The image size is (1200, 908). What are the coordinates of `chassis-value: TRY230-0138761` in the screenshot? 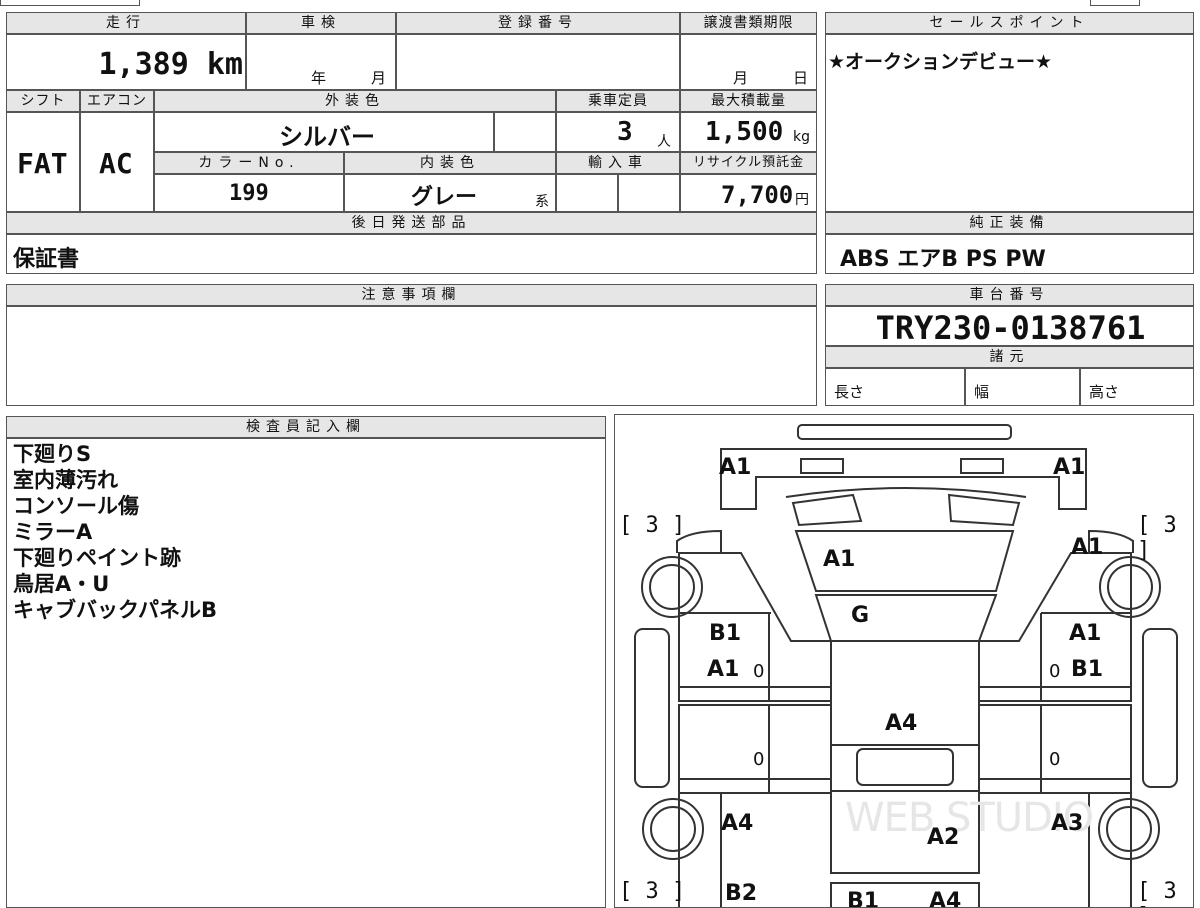 It's located at (1010, 328).